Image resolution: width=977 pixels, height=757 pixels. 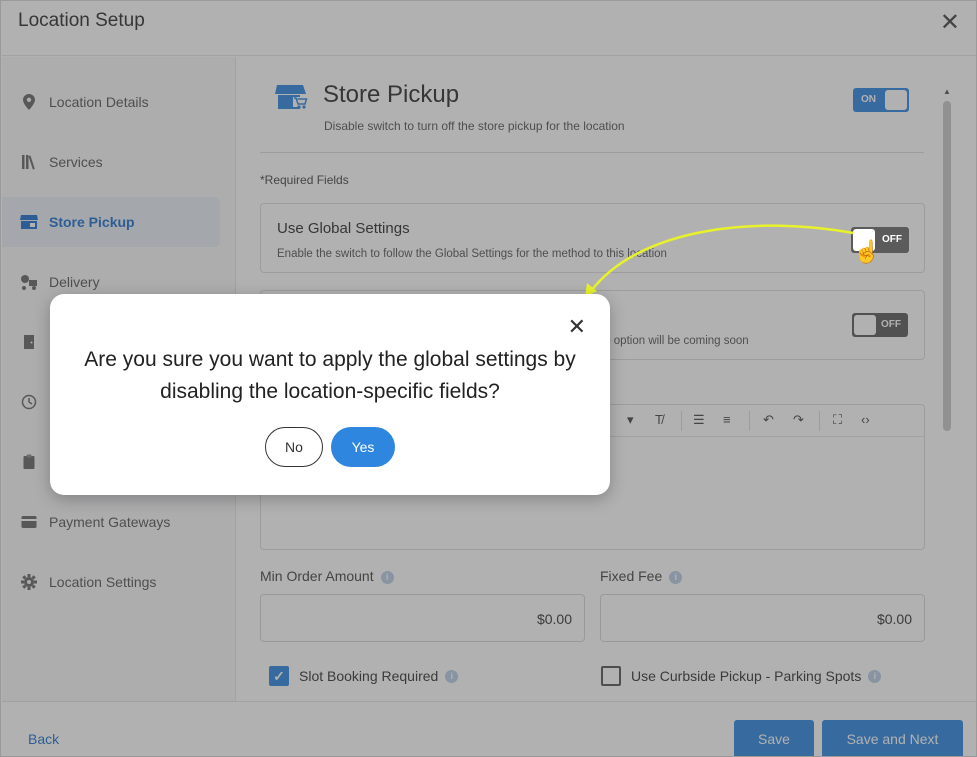 I want to click on close-icon: ✕, so click(x=577, y=327).